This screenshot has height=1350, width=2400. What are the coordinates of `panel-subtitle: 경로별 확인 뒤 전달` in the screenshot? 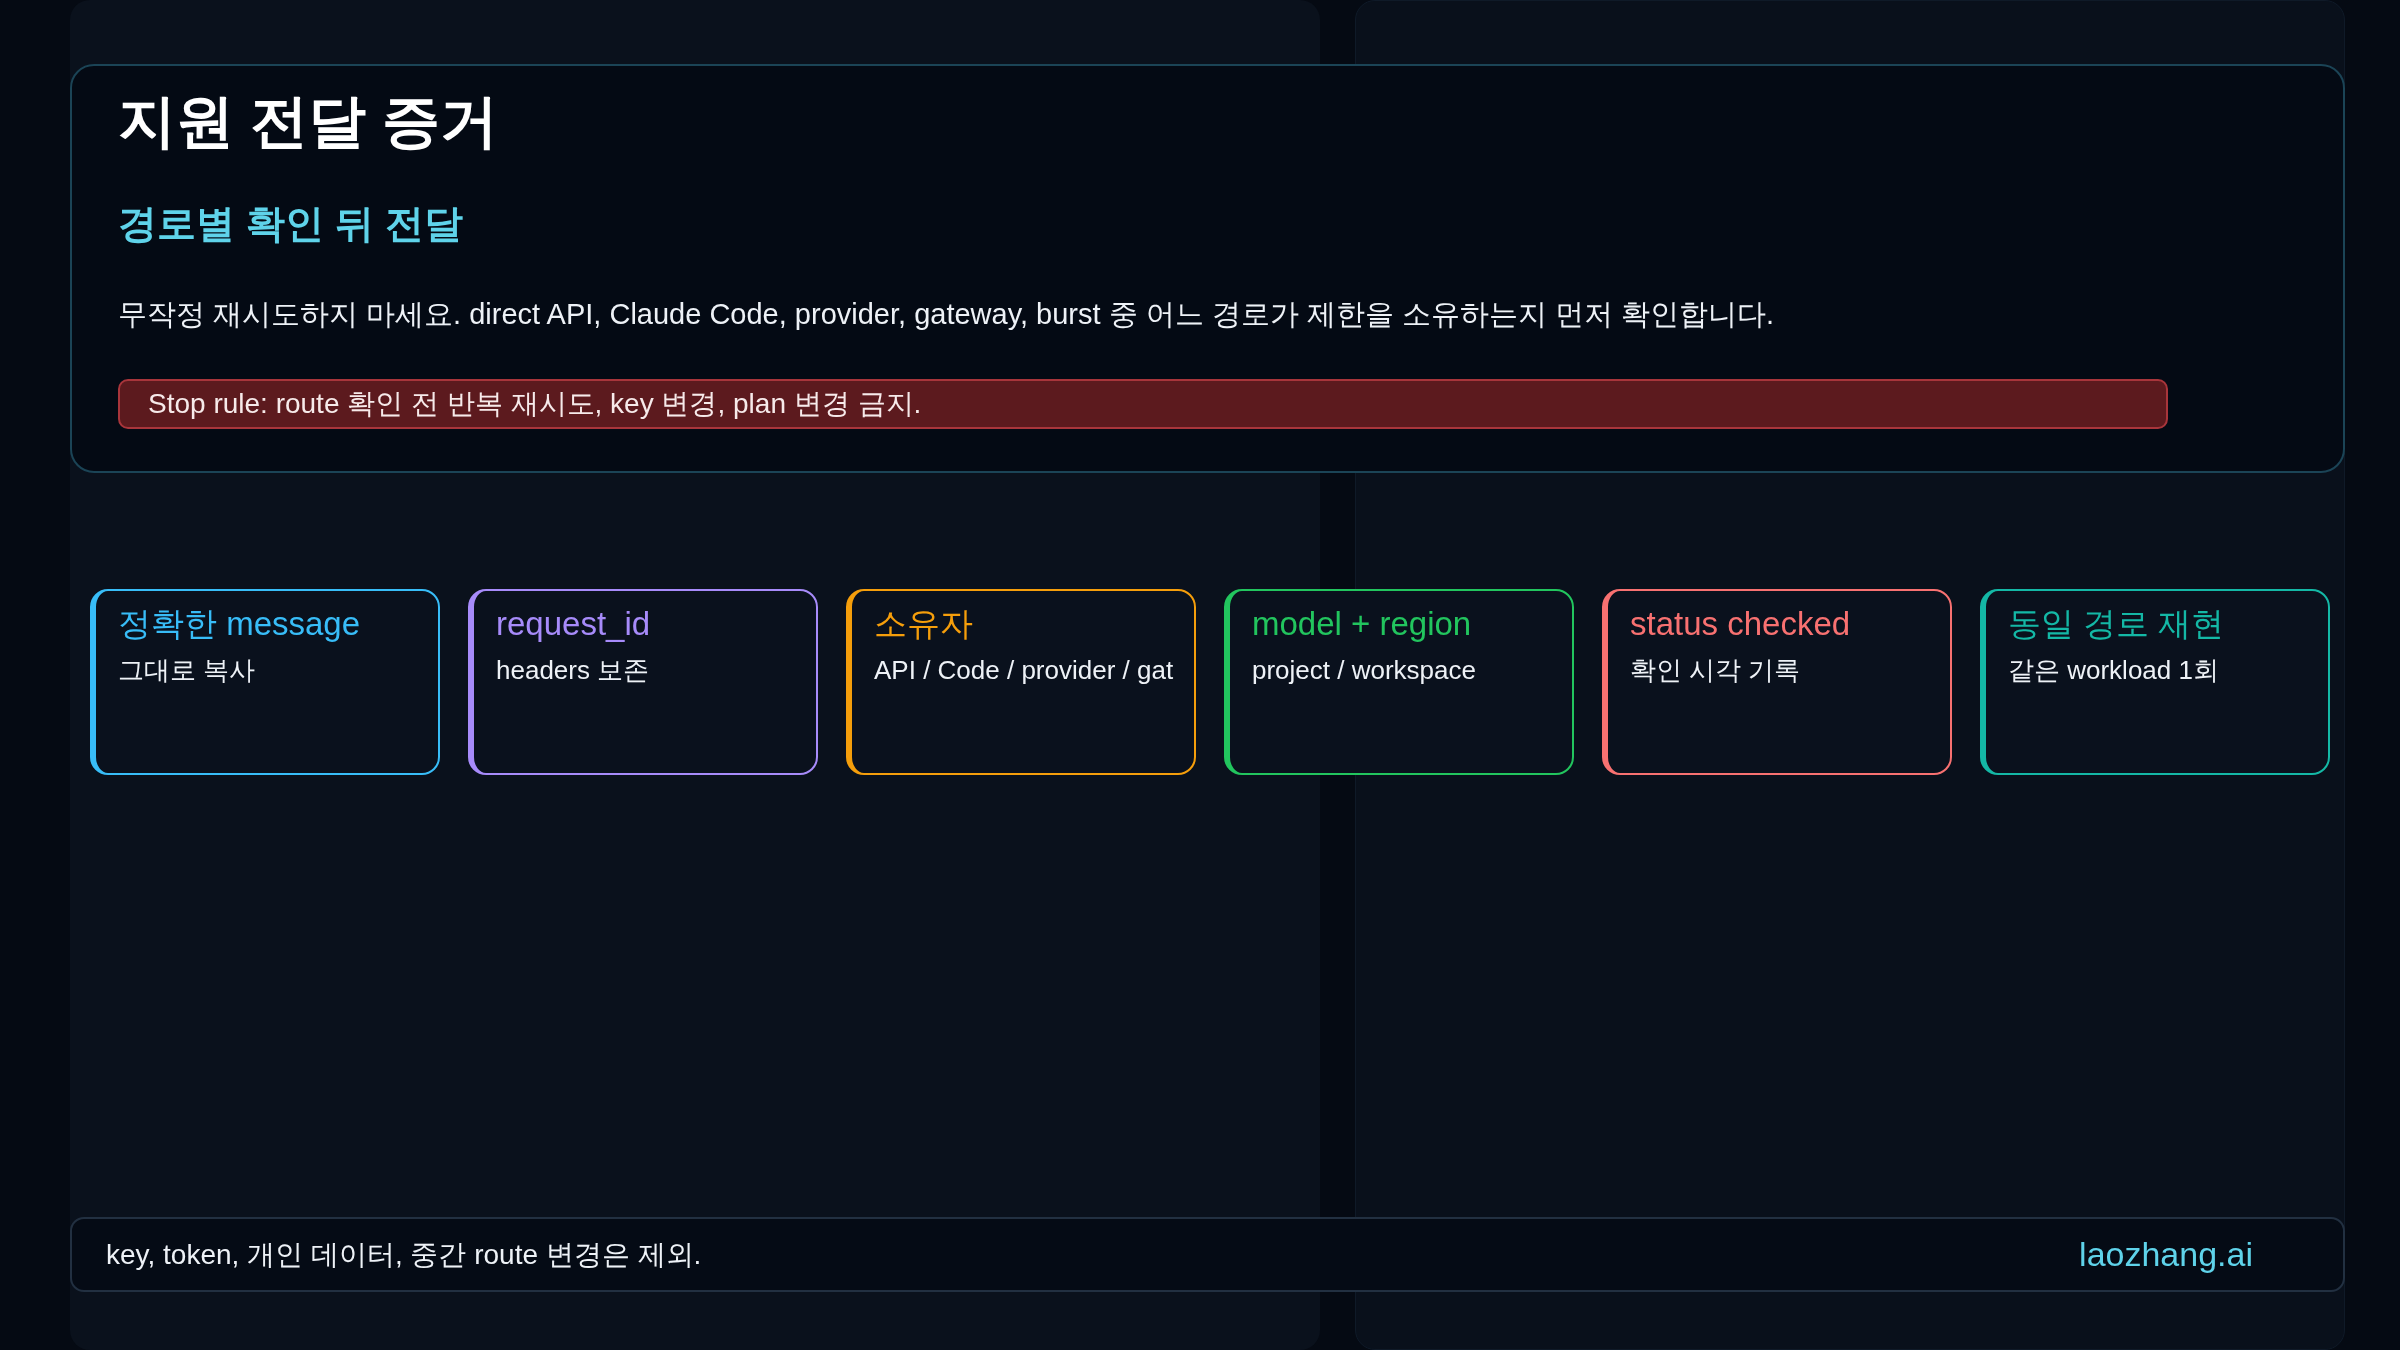 It's located at (290, 223).